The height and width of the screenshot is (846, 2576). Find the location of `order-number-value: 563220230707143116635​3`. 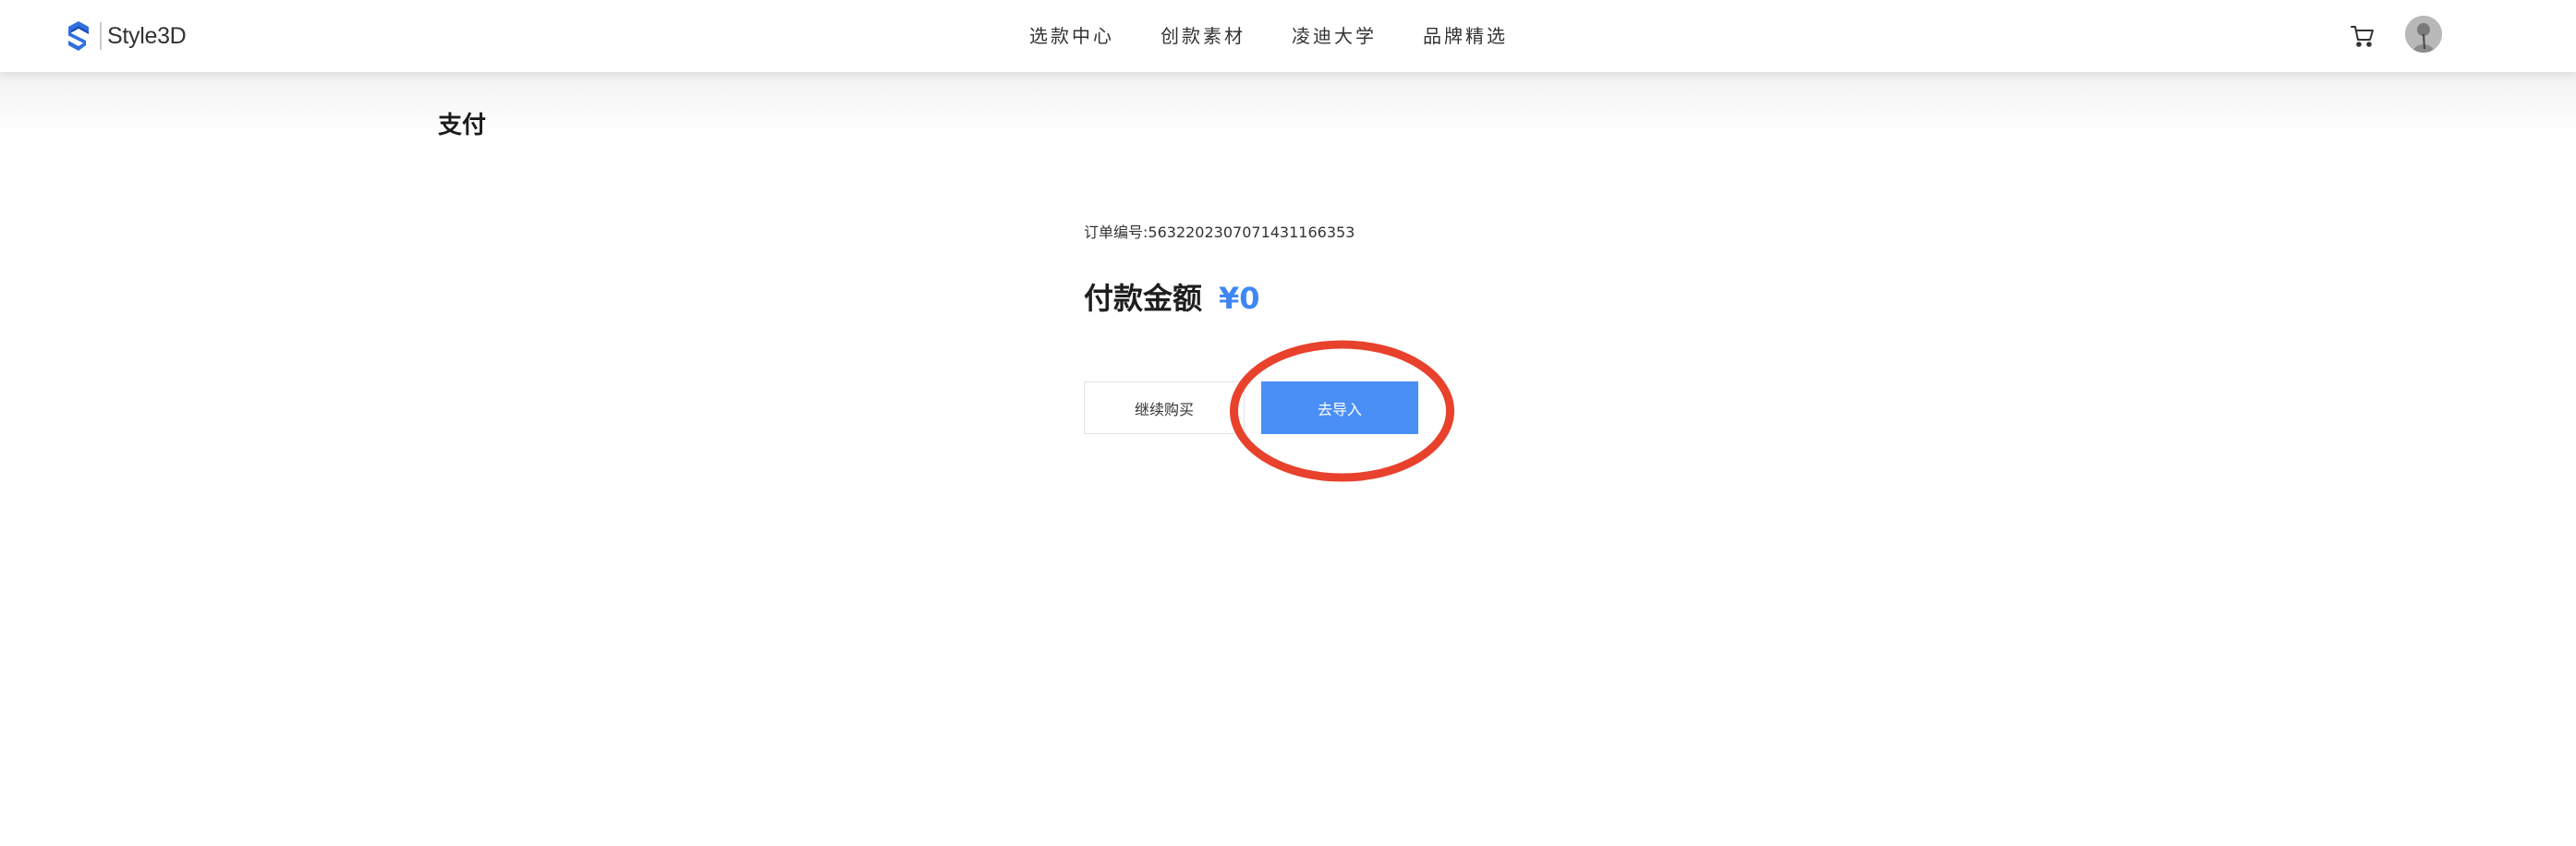

order-number-value: 563220230707143116635​3 is located at coordinates (1251, 232).